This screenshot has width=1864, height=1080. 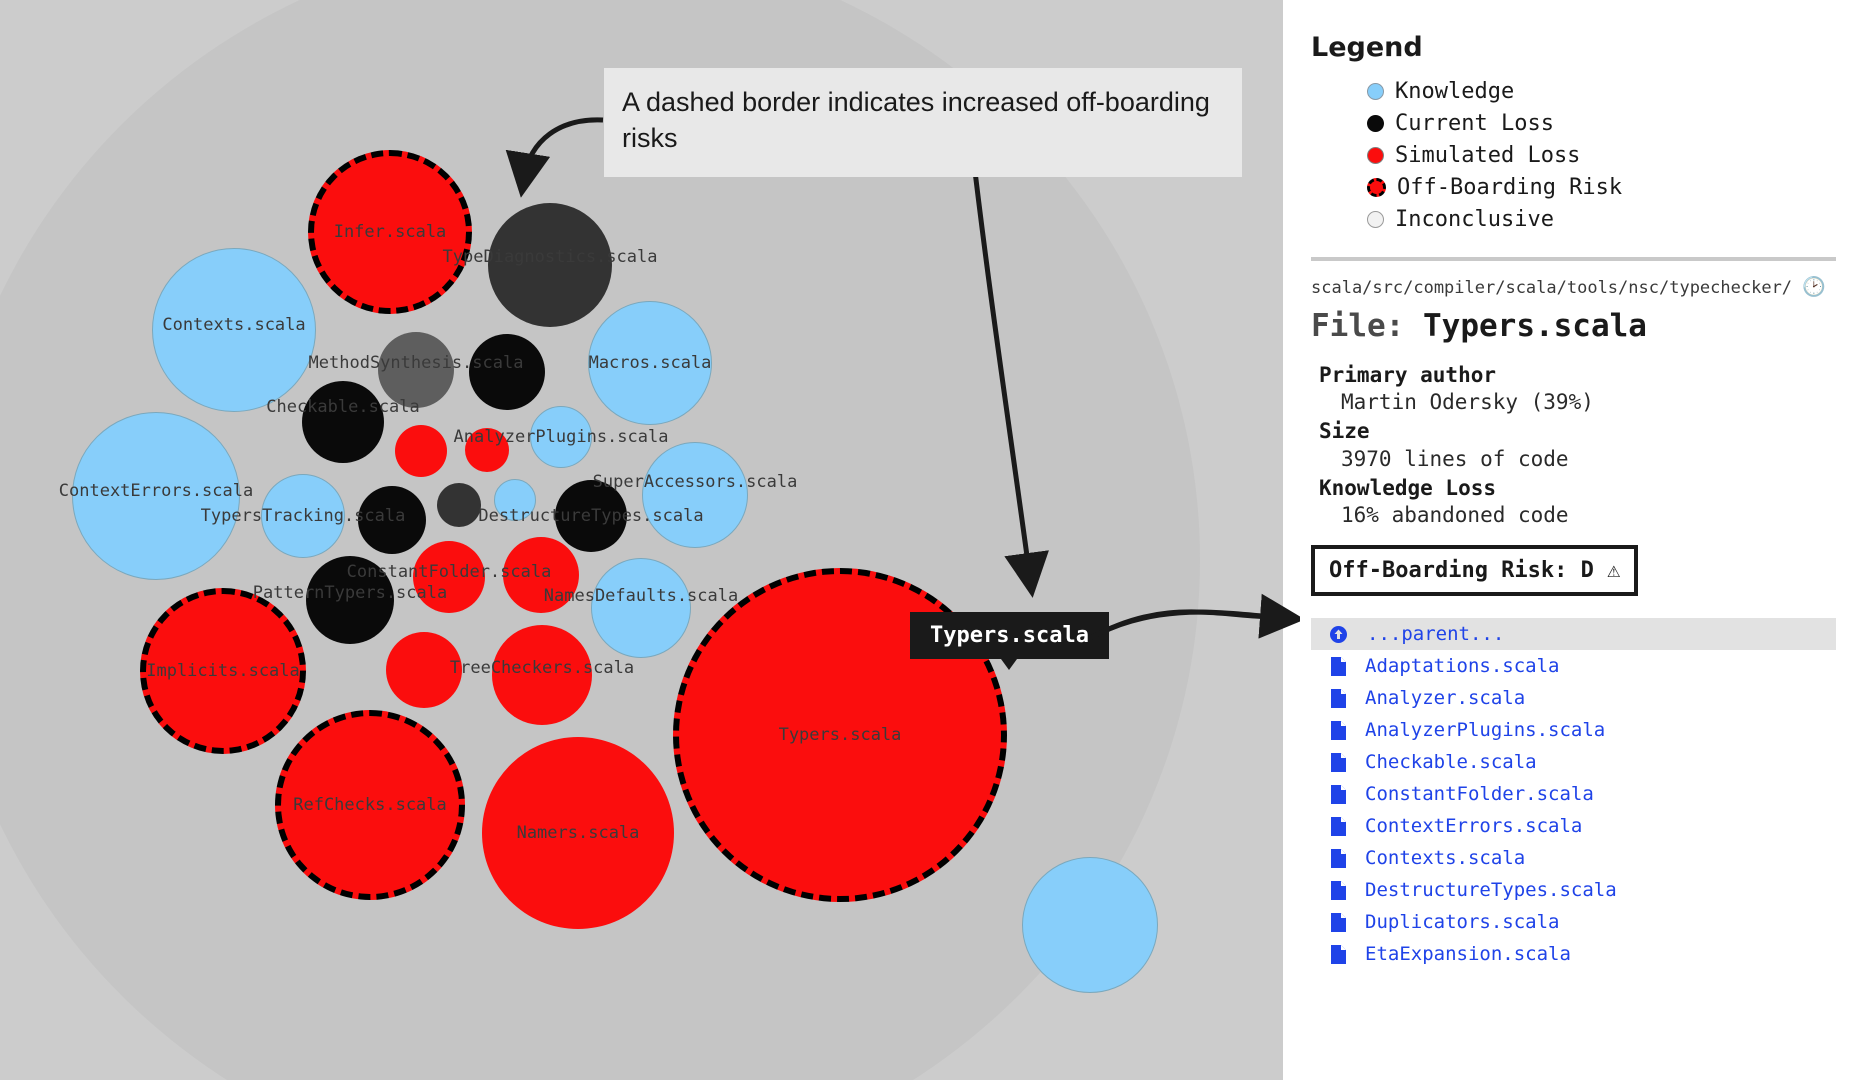 What do you see at coordinates (1451, 762) in the screenshot?
I see `file-list-item-label: Checkable.scala` at bounding box center [1451, 762].